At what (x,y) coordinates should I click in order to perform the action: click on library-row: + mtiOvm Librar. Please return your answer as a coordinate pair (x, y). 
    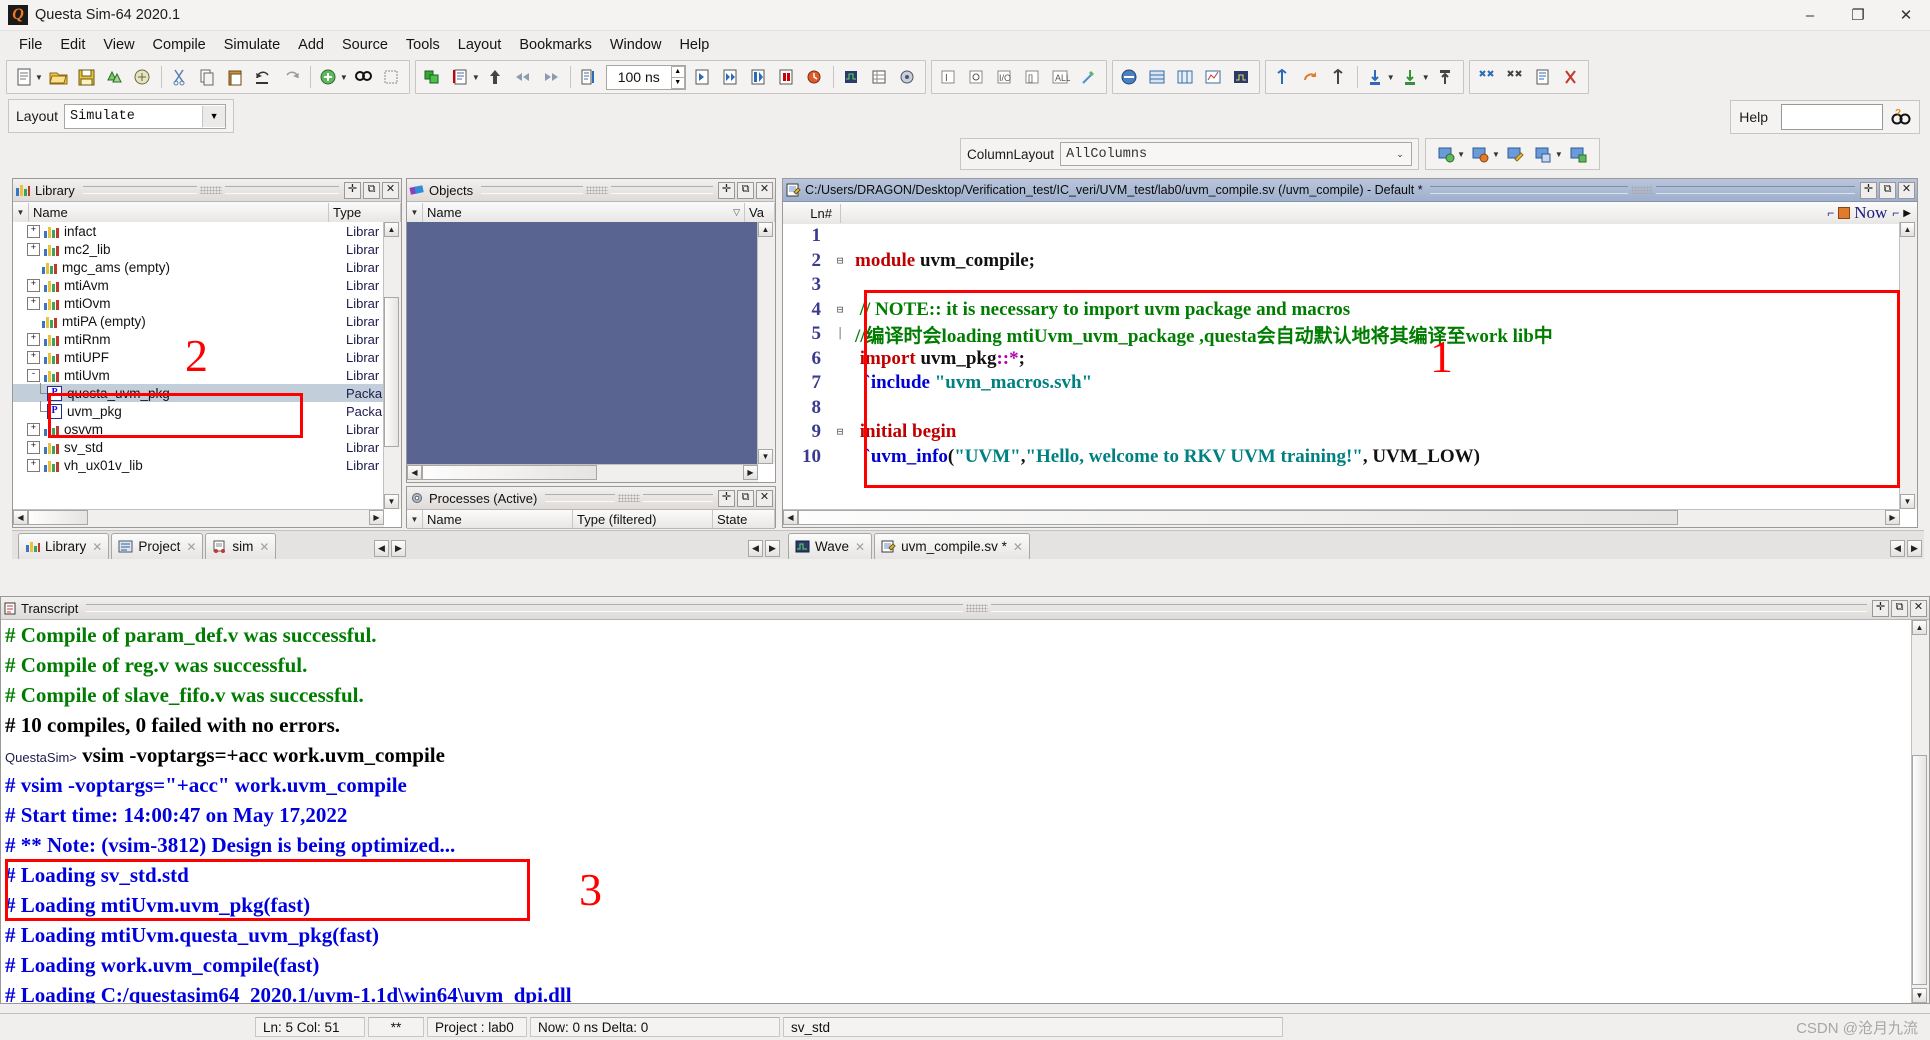
    Looking at the image, I should click on (207, 303).